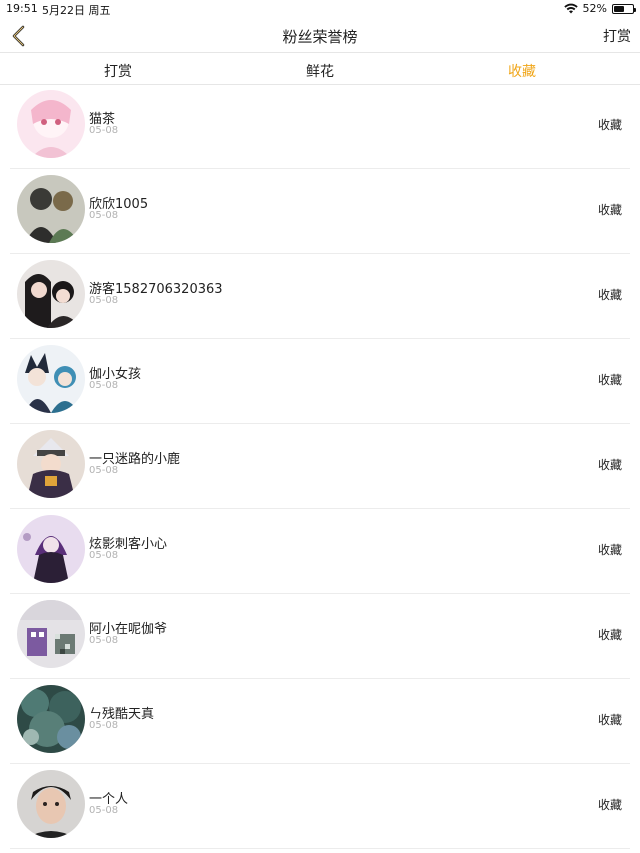  I want to click on nav-bar: 粉丝荣誉榜 打赏, so click(320, 35).